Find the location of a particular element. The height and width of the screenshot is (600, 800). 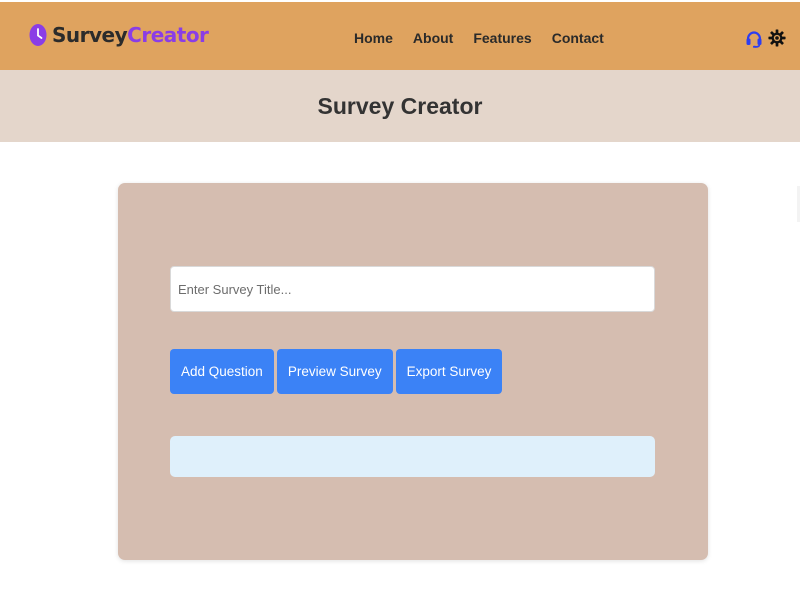

export-survey-button: Export Survey is located at coordinates (449, 371).